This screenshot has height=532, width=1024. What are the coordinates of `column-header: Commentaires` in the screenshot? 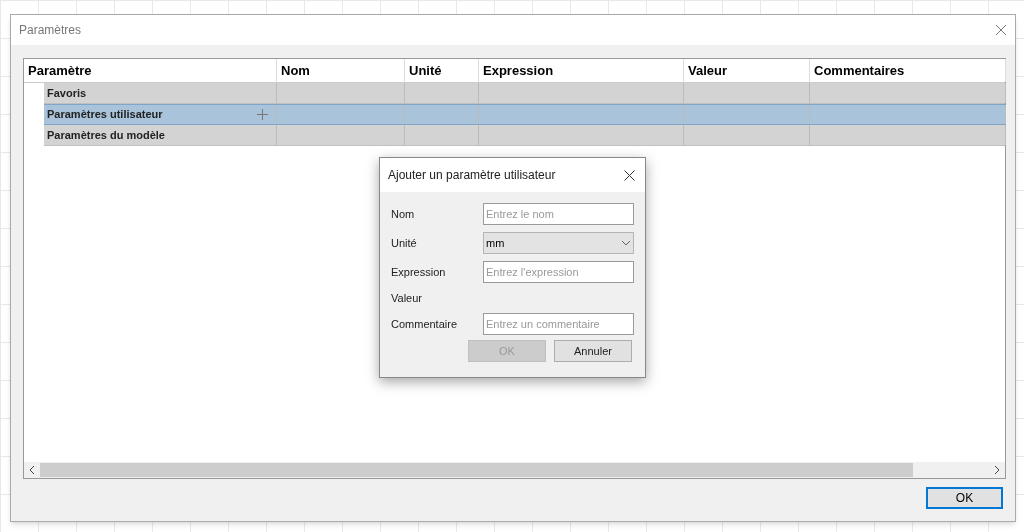 It's located at (908, 70).